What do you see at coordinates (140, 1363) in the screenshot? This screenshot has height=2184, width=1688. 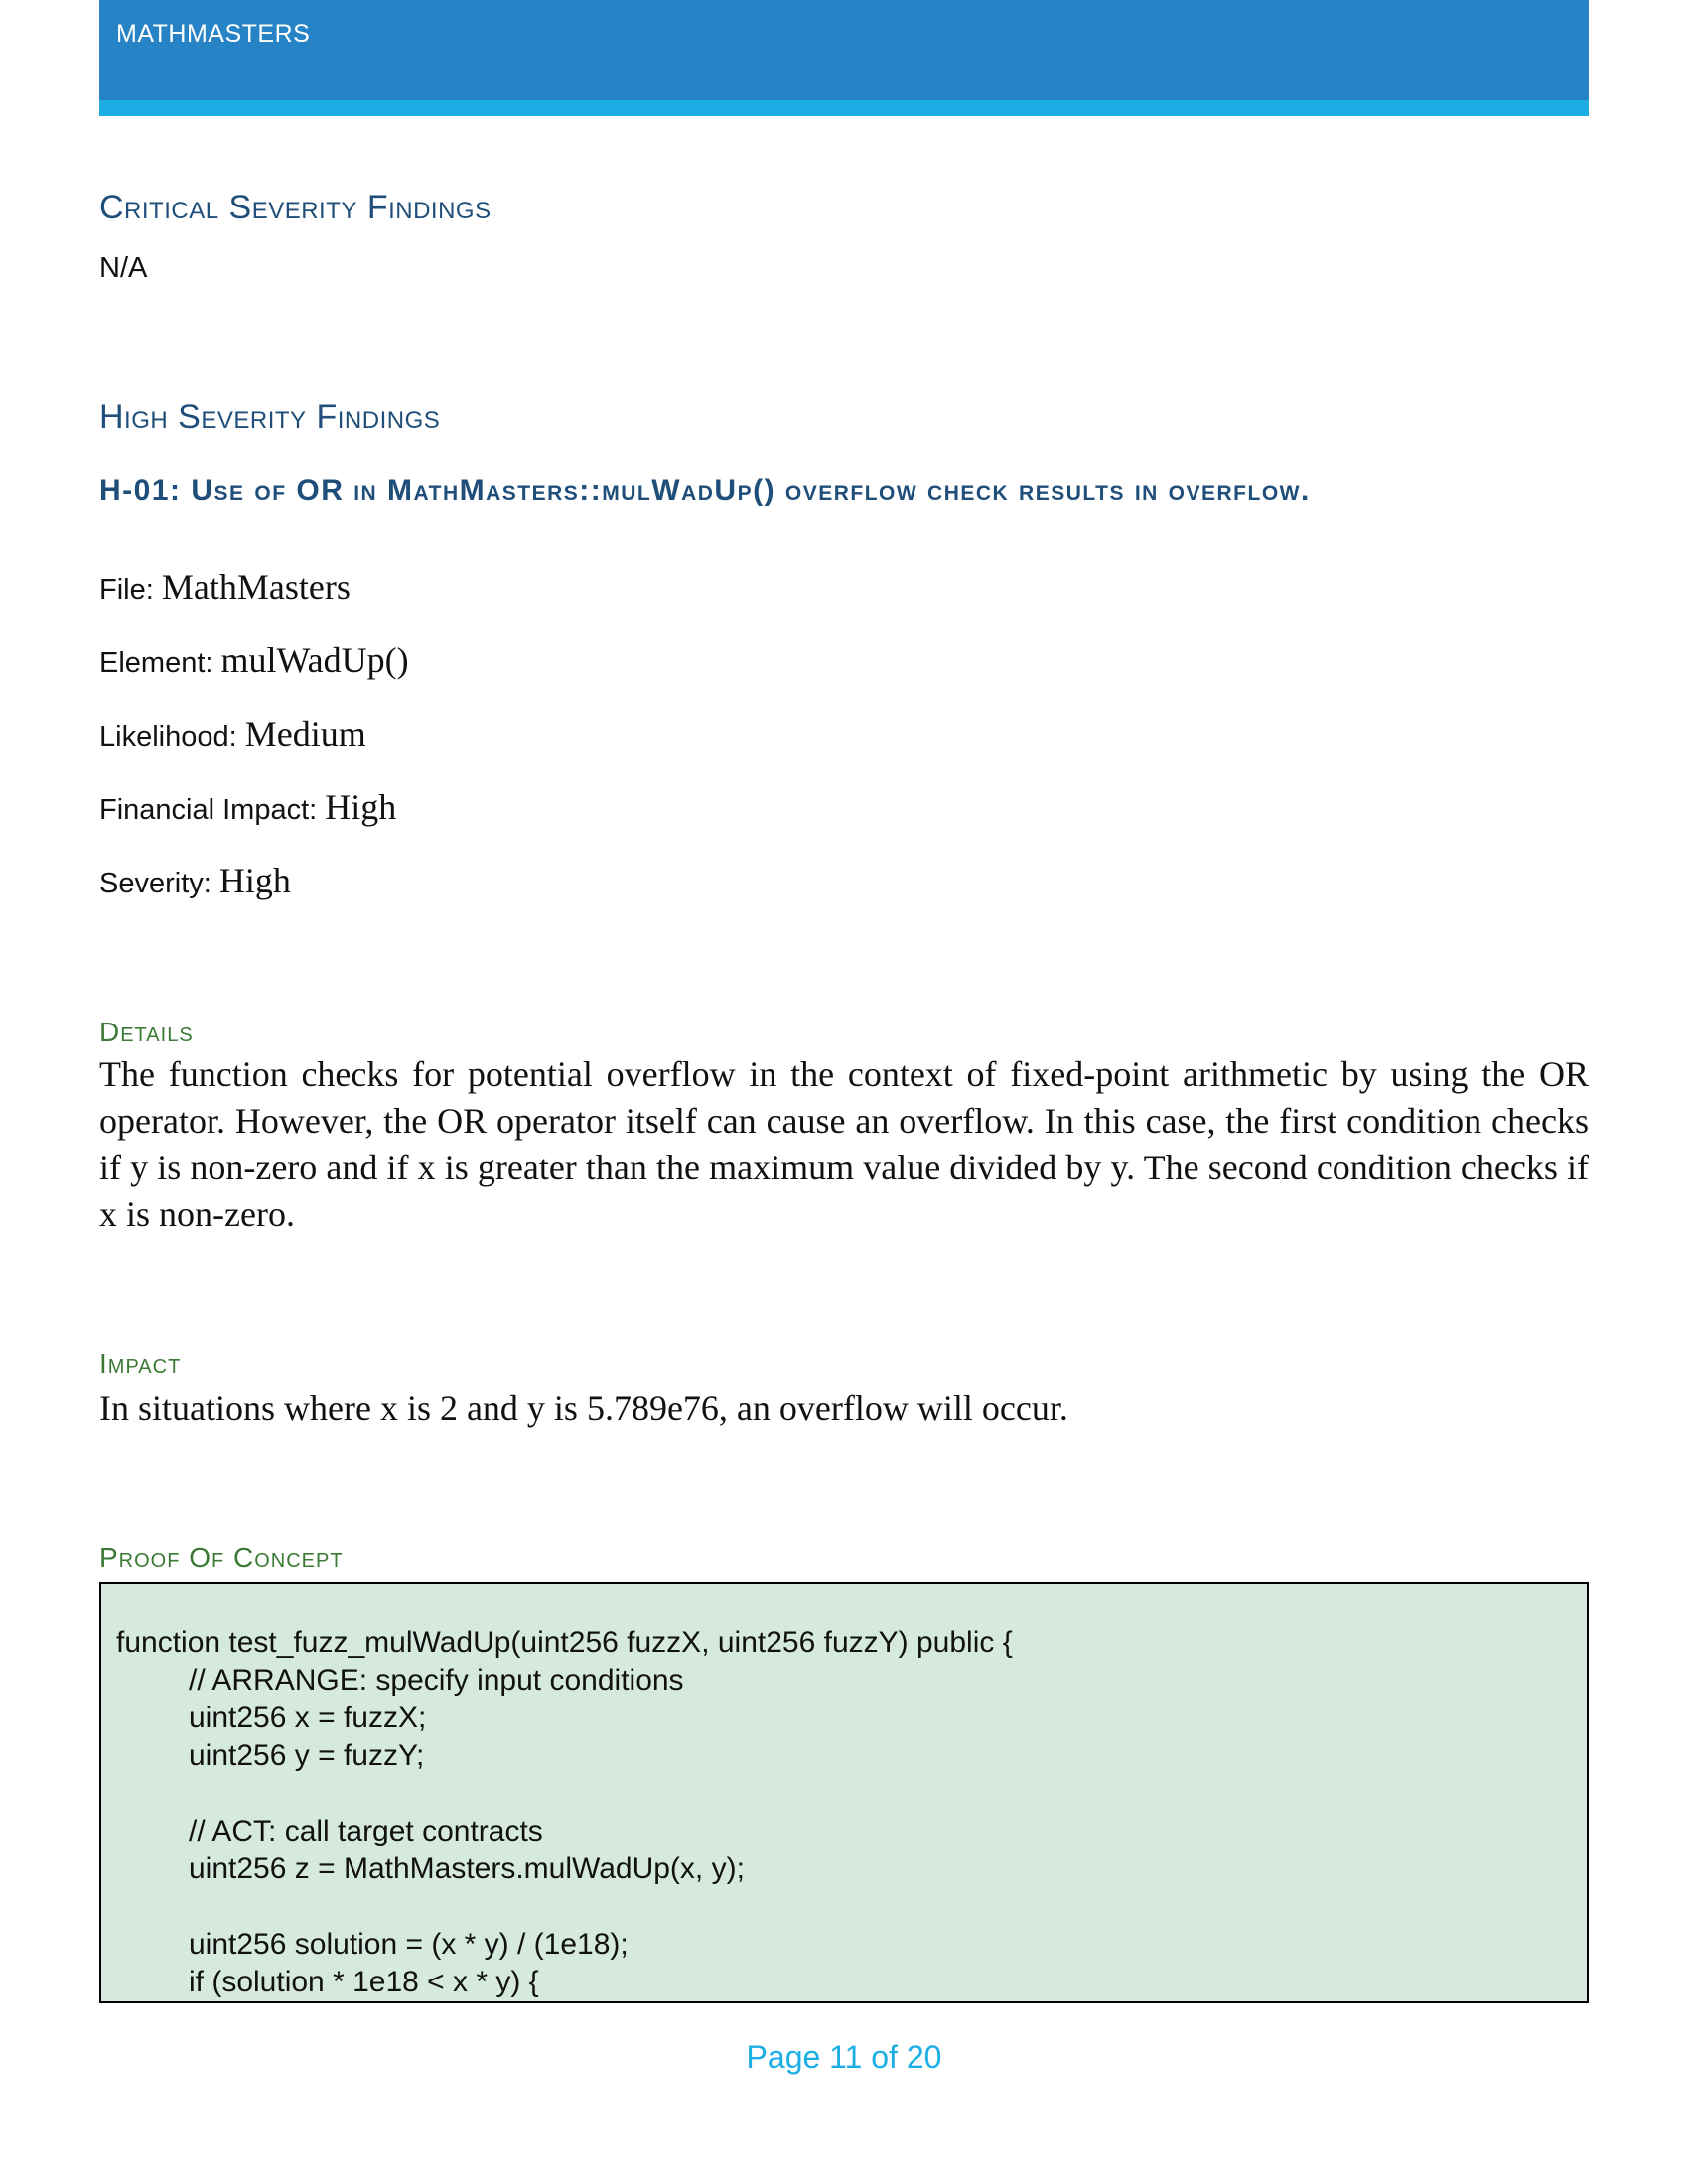 I see `impact-heading: Impact` at bounding box center [140, 1363].